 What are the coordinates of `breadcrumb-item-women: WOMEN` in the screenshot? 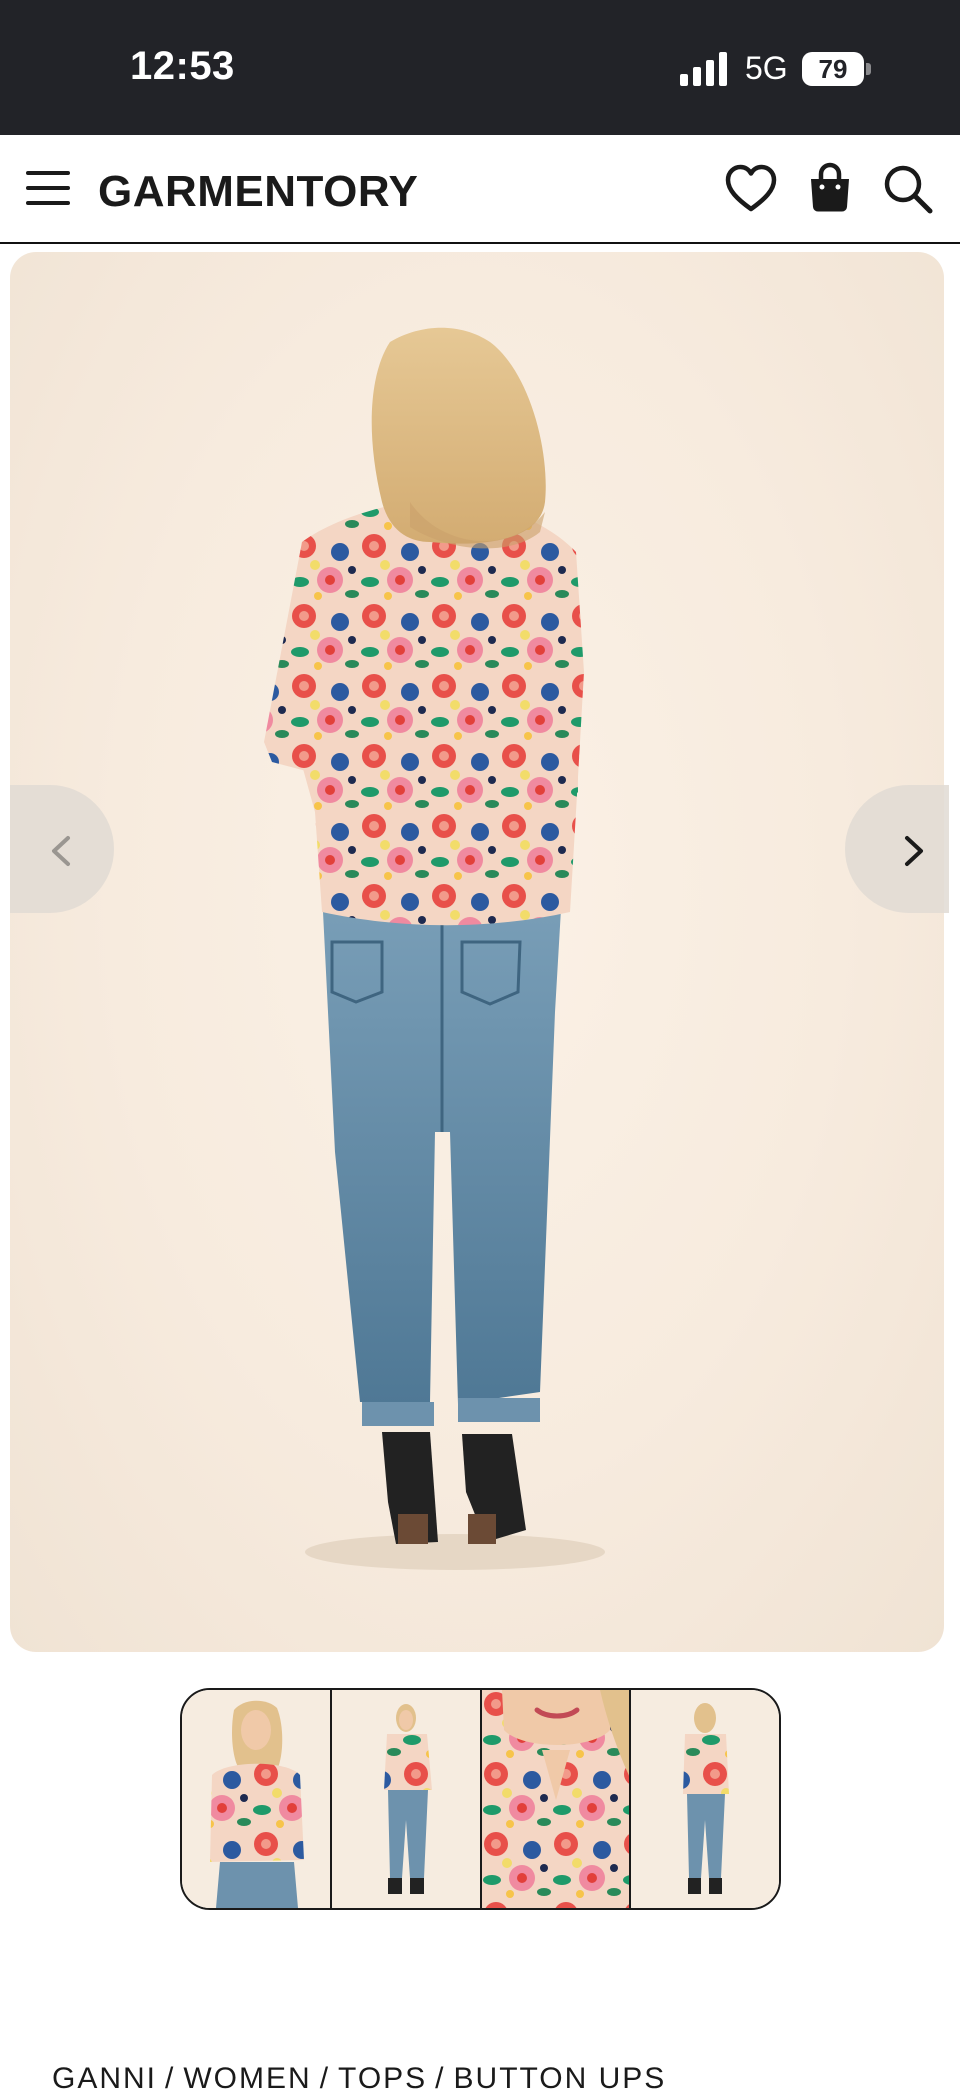 It's located at (247, 2078).